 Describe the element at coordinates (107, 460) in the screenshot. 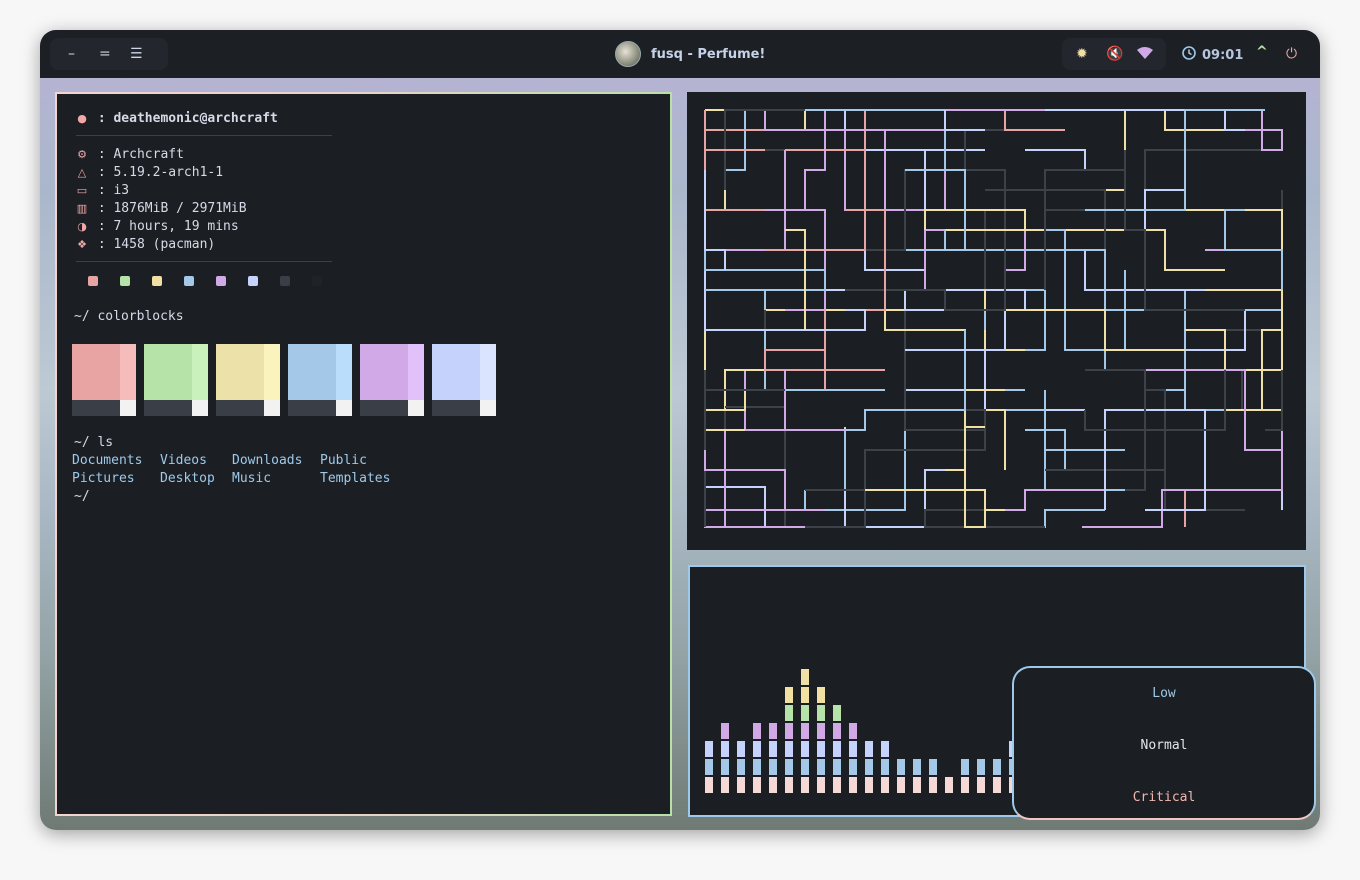

I see `ls-entry: Documents` at that location.